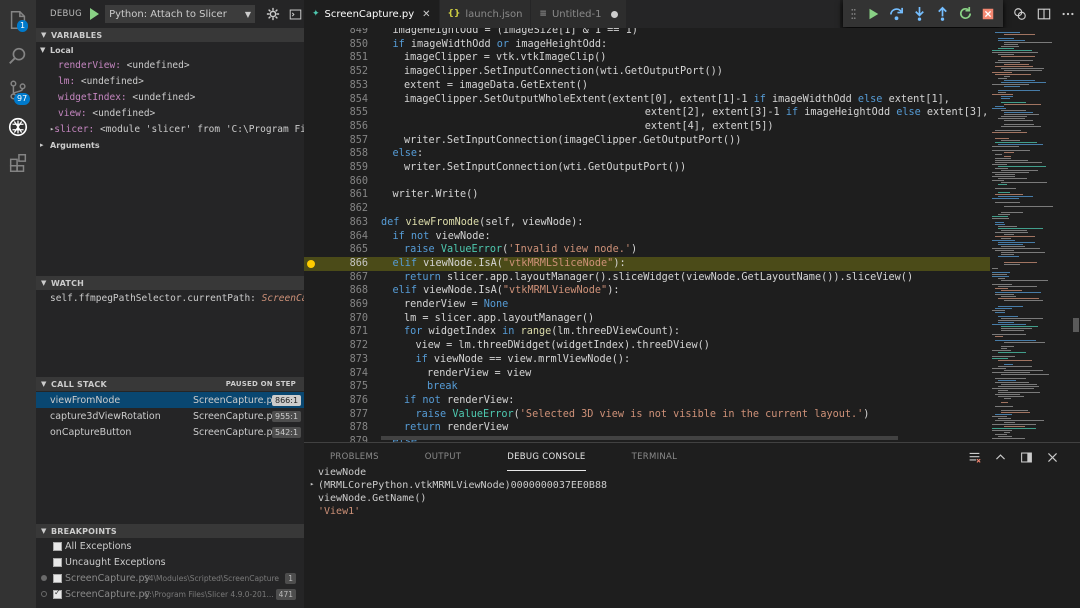 This screenshot has height=608, width=1080. I want to click on toggle-panel-icon, so click(1026, 457).